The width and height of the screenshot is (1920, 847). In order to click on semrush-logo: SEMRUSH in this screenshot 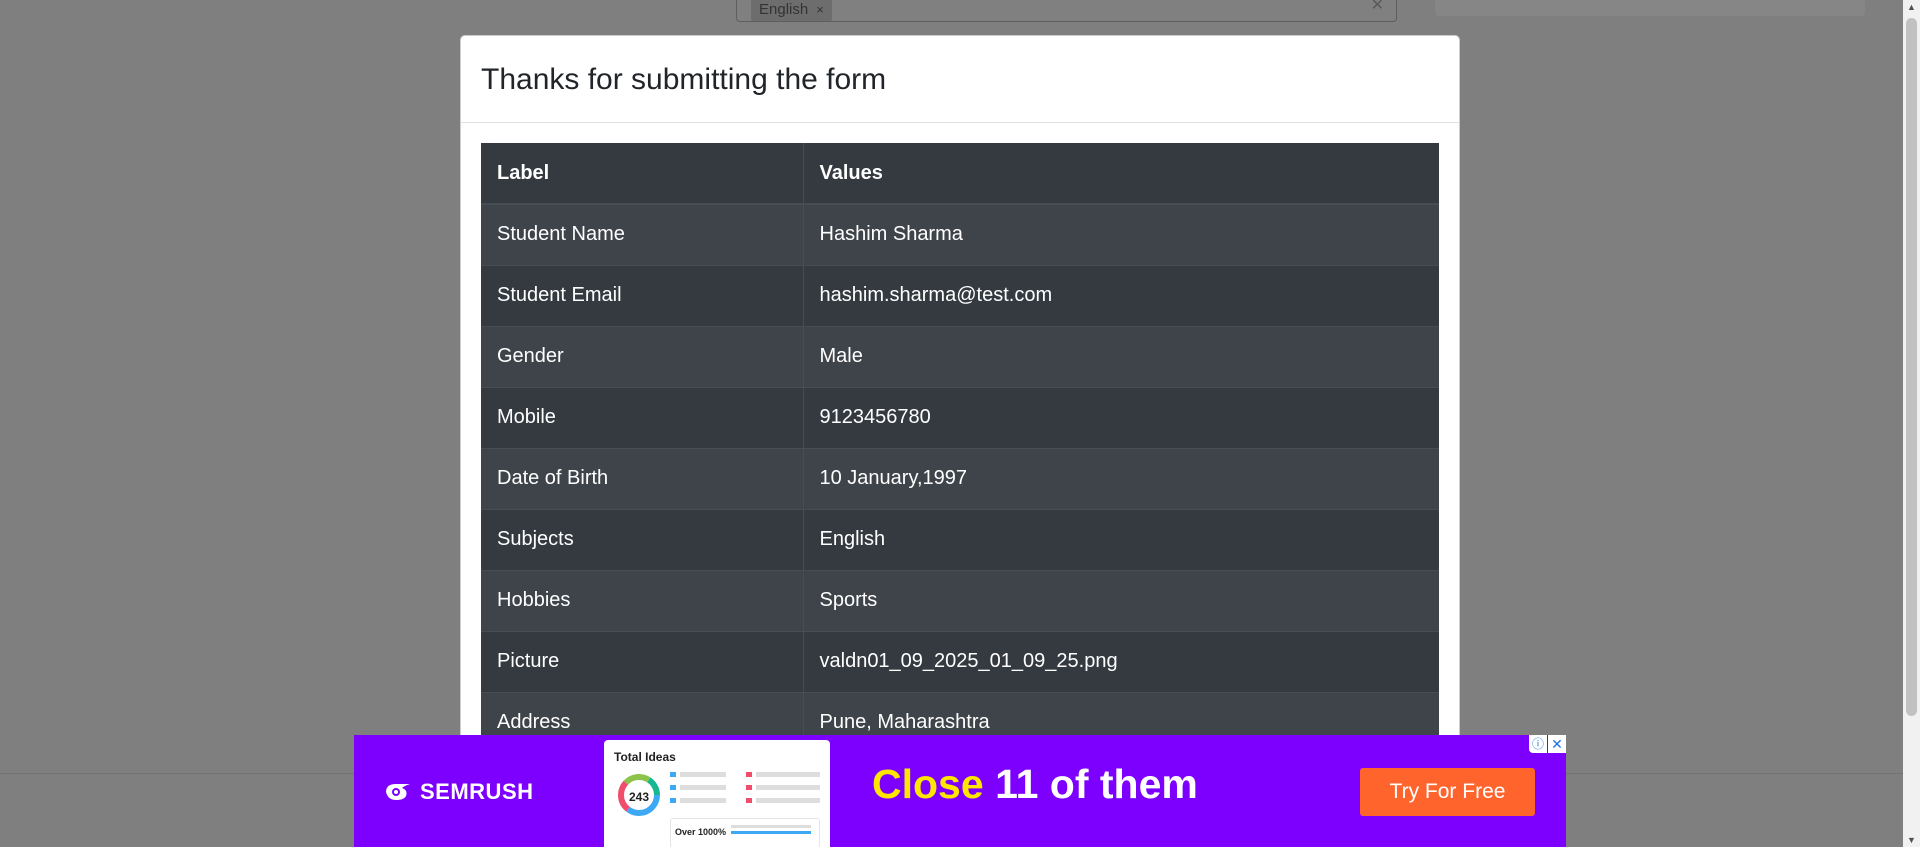, I will do `click(459, 792)`.